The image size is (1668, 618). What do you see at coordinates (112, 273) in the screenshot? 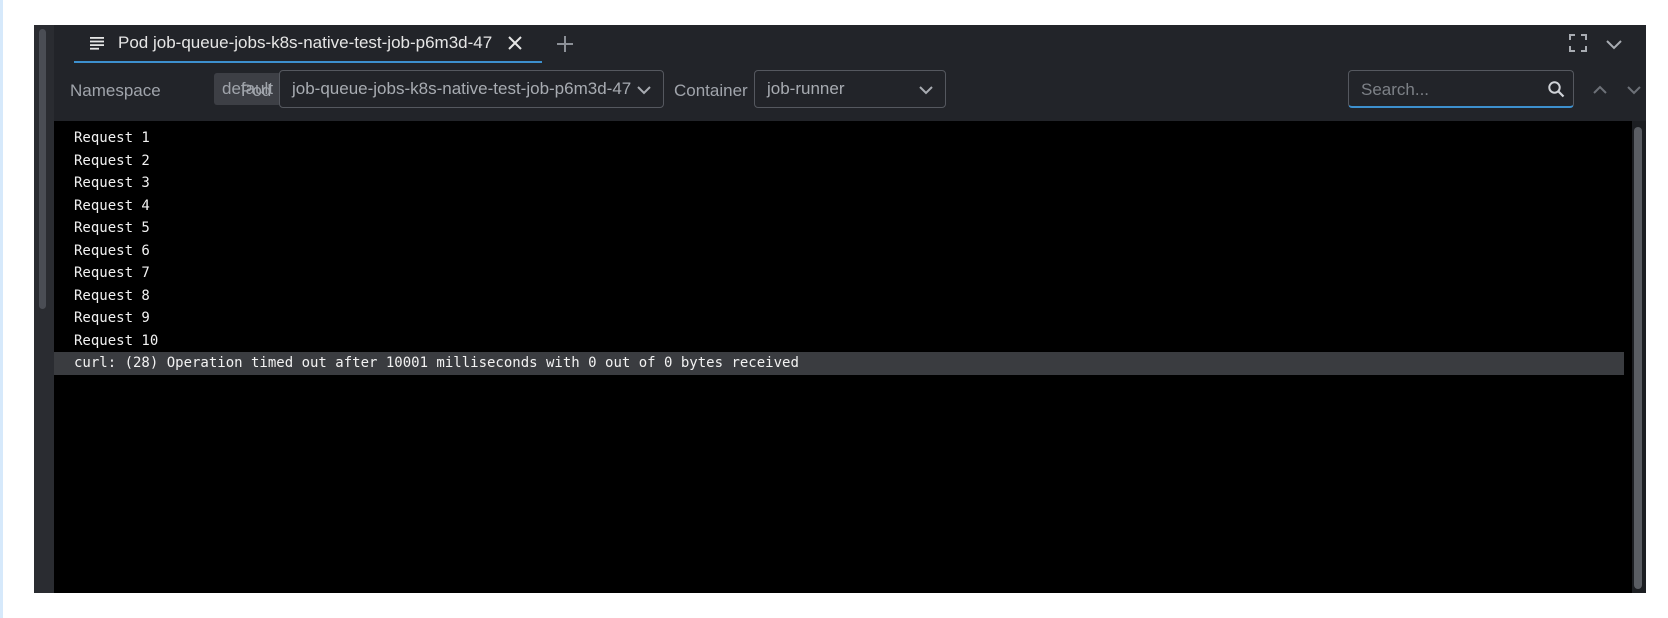
I see `log-line: Request 7` at bounding box center [112, 273].